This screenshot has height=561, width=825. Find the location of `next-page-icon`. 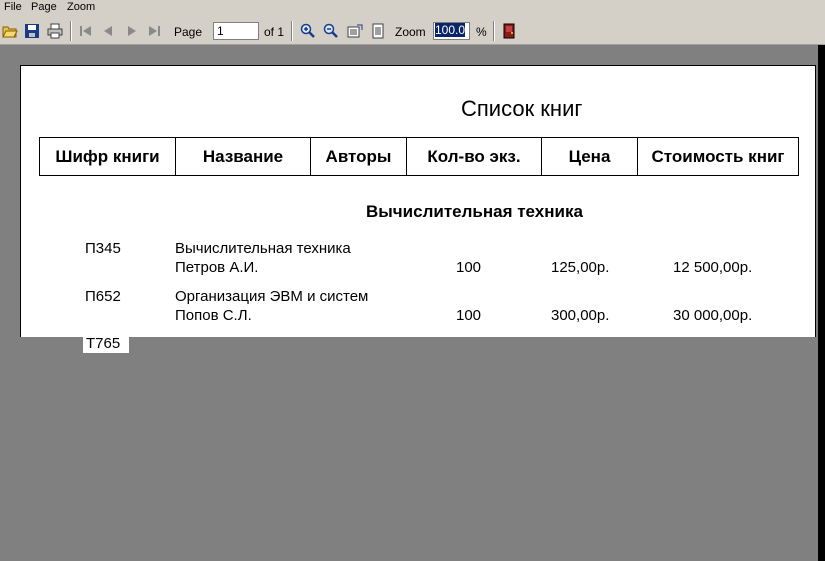

next-page-icon is located at coordinates (132, 31).